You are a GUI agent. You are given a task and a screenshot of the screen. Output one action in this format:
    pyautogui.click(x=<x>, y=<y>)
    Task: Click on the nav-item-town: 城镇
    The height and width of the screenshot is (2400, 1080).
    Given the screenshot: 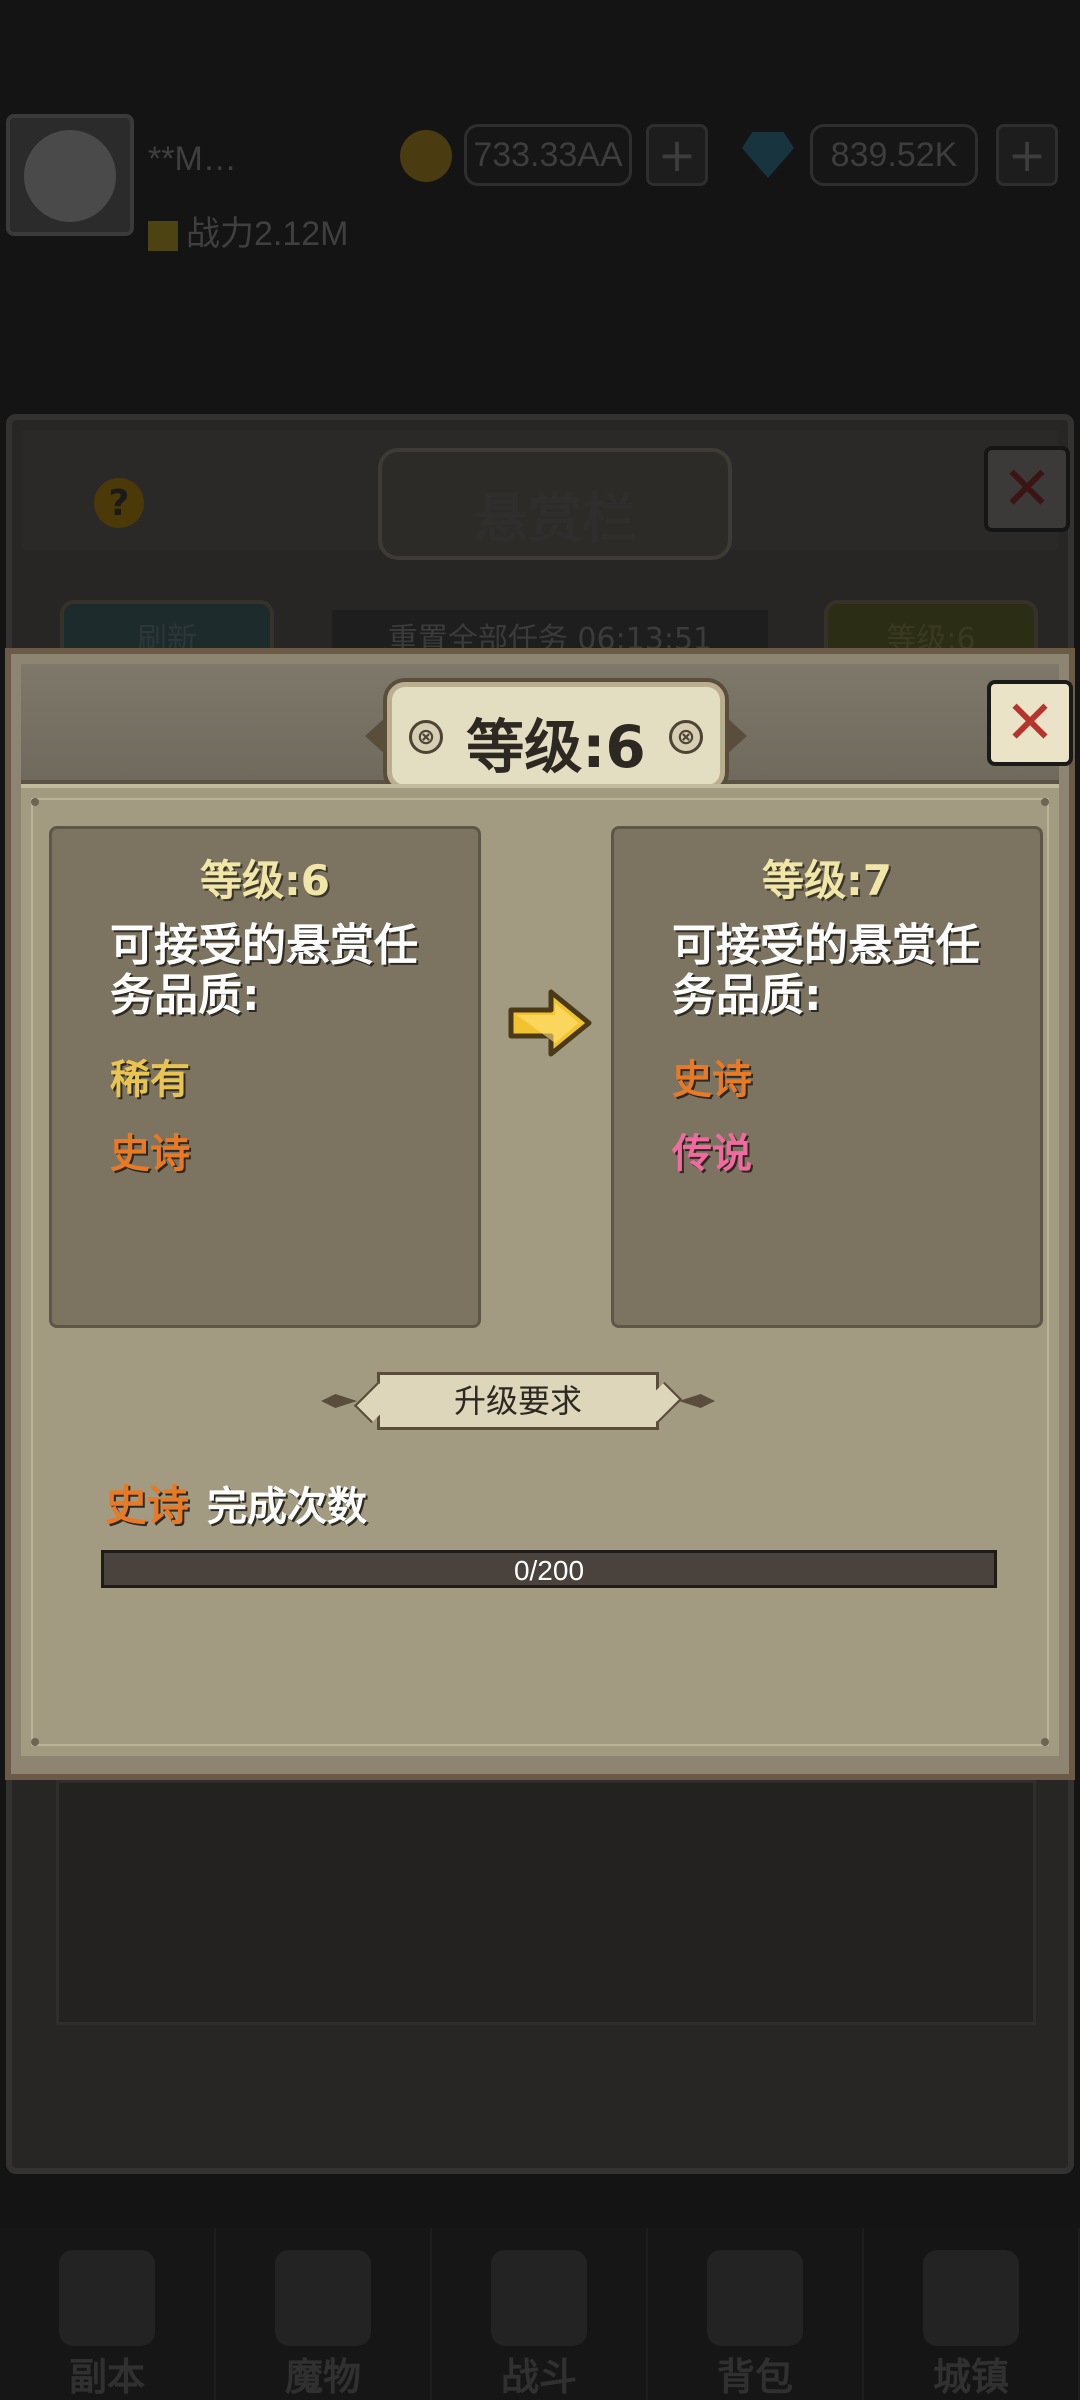 What is the action you would take?
    pyautogui.click(x=972, y=2314)
    